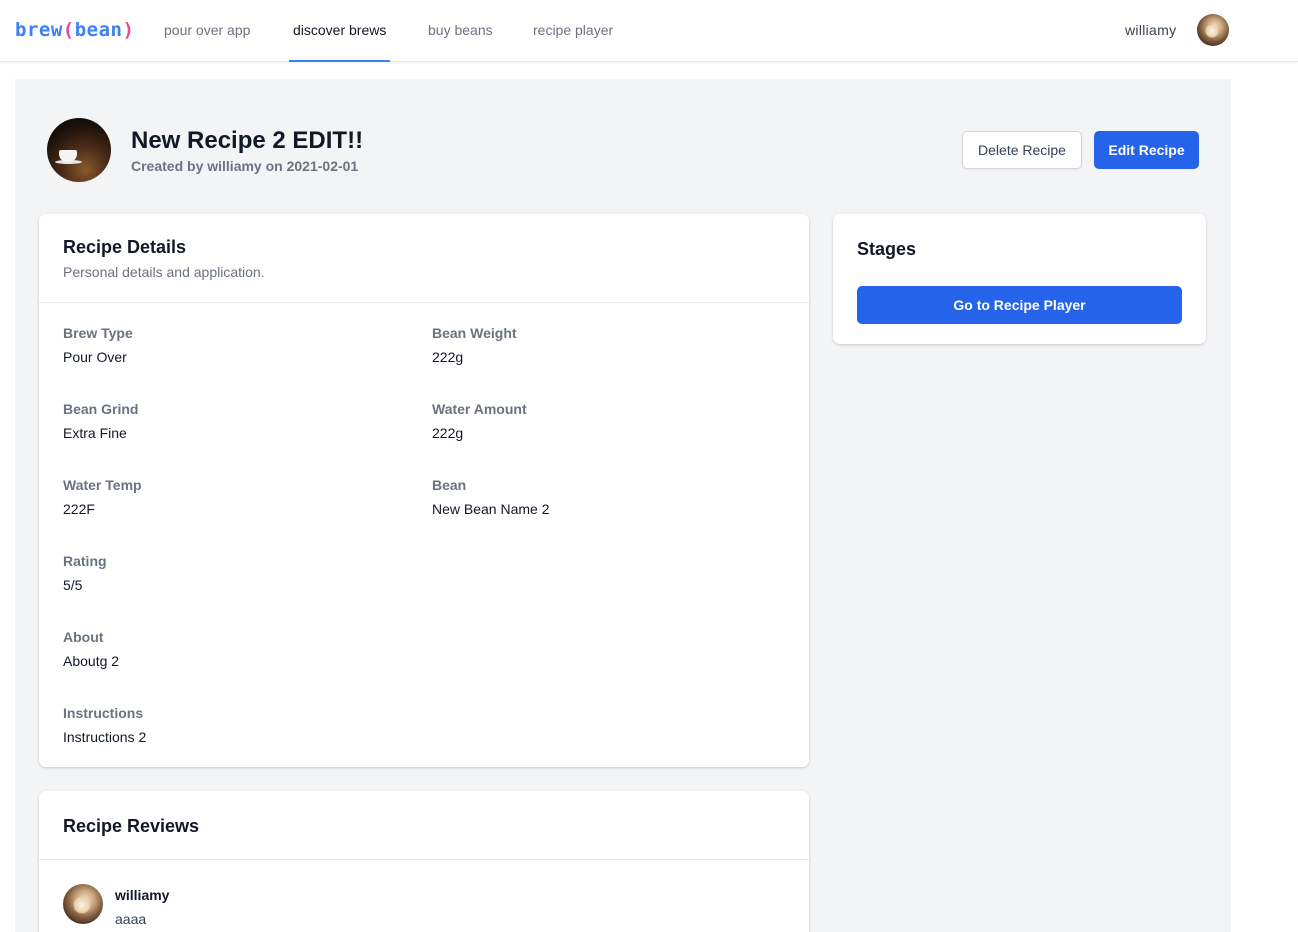 This screenshot has height=932, width=1298. What do you see at coordinates (79, 150) in the screenshot?
I see `recipe-coffee-image` at bounding box center [79, 150].